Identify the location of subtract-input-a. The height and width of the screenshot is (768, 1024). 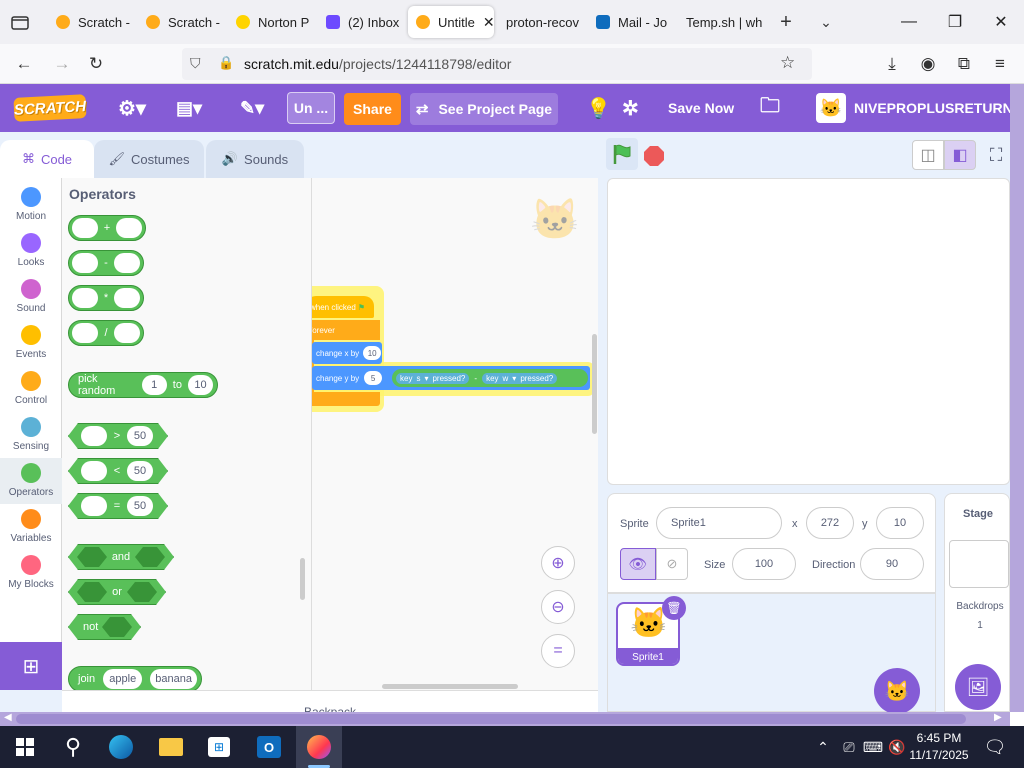
(85, 263).